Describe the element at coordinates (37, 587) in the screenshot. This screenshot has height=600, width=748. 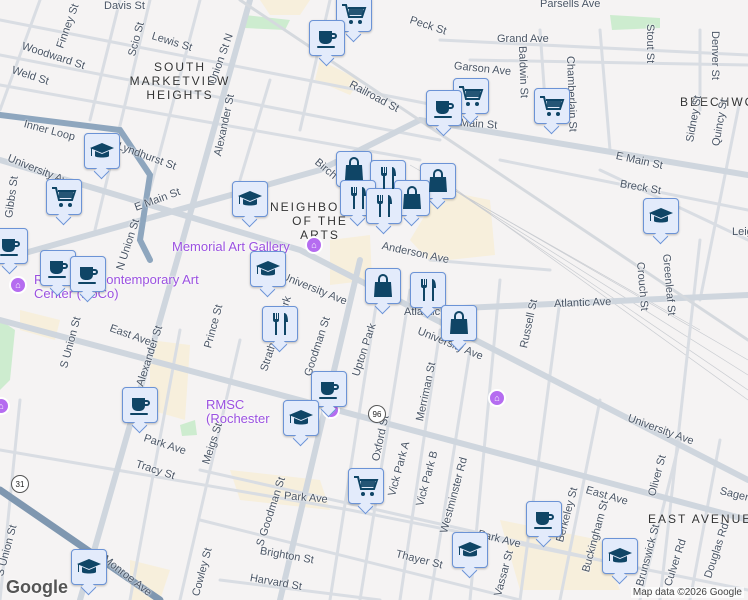
I see `google-logo: Google` at that location.